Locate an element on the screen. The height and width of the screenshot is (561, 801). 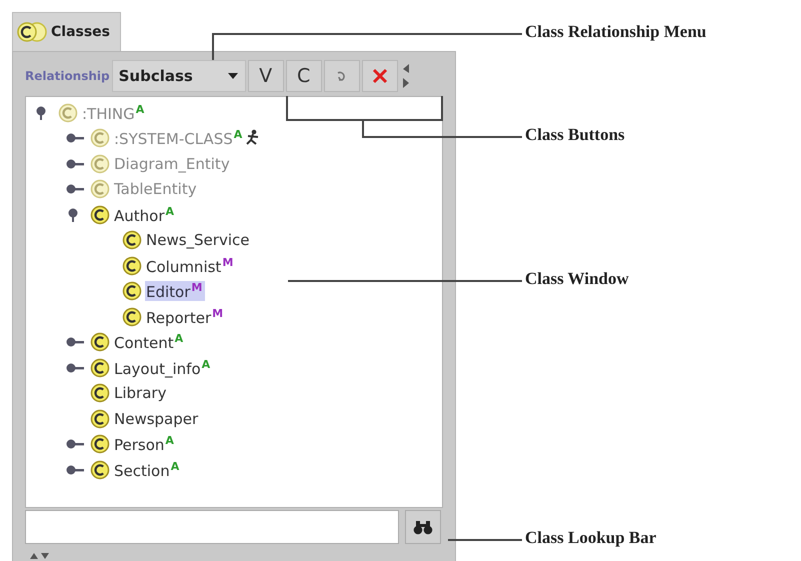
toolbar-button: C is located at coordinates (304, 76).